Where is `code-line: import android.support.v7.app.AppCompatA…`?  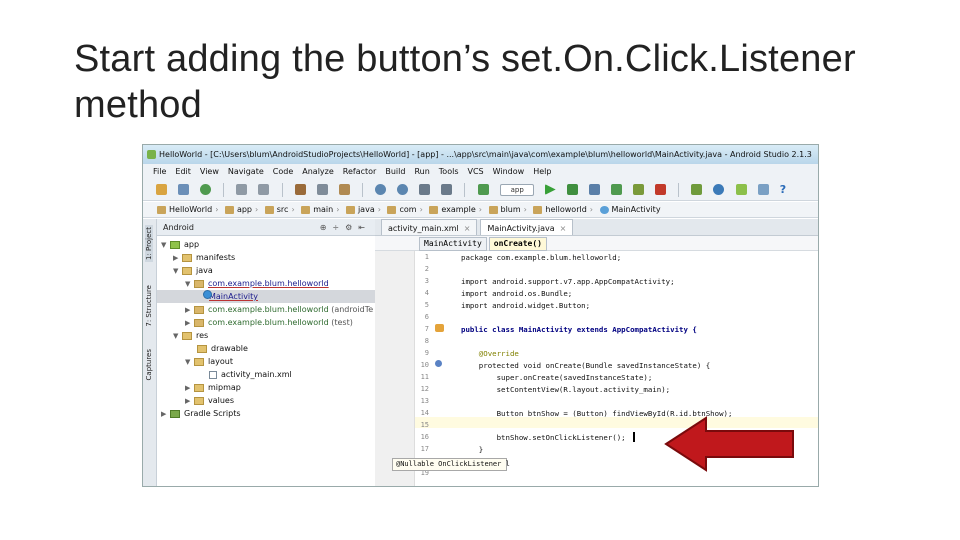 code-line: import android.support.v7.app.AppCompatA… is located at coordinates (568, 281).